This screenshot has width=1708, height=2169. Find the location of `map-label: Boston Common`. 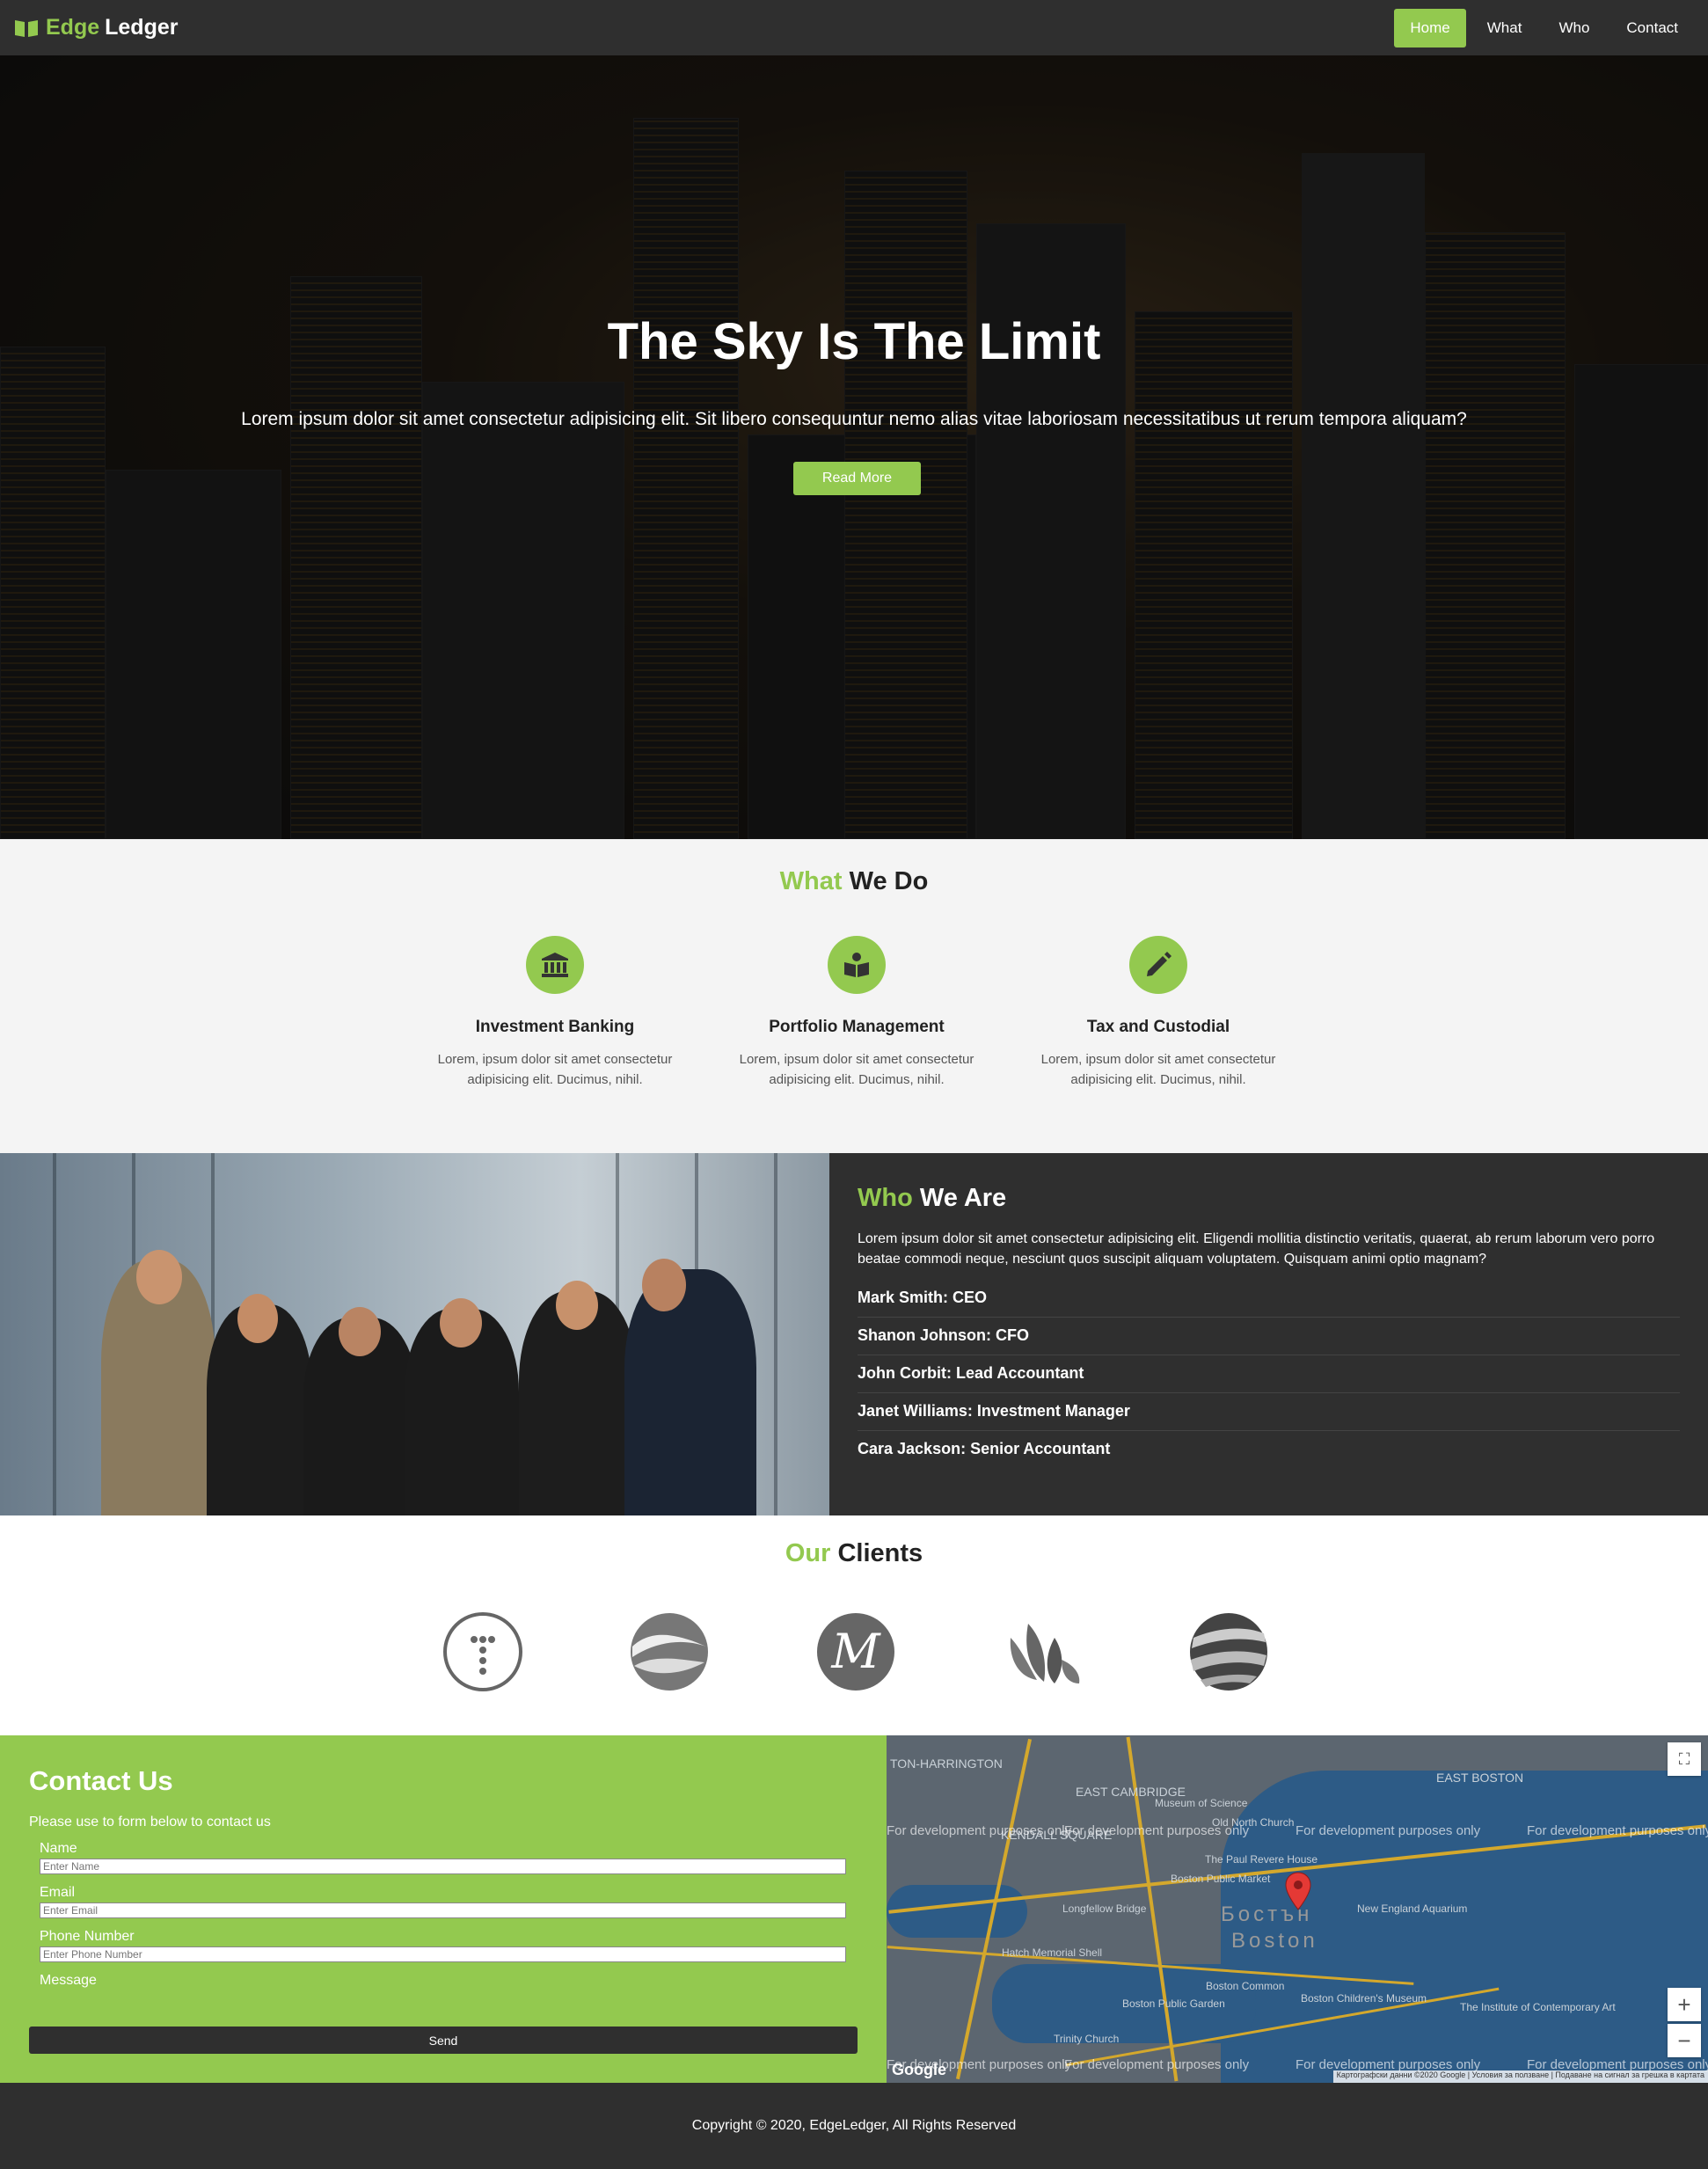

map-label: Boston Common is located at coordinates (1245, 1986).